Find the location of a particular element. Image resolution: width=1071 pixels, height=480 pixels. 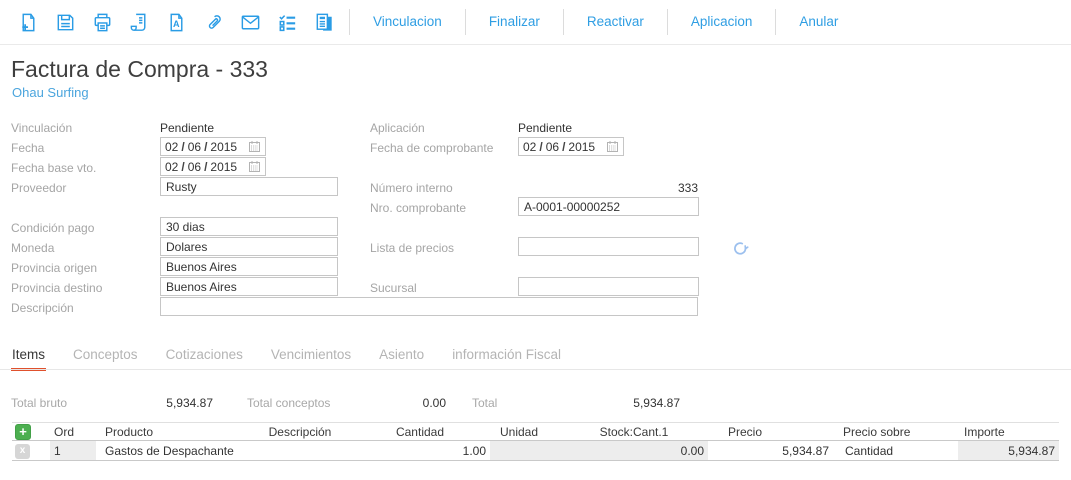

col-header-unidad: Unidad is located at coordinates (525, 431).